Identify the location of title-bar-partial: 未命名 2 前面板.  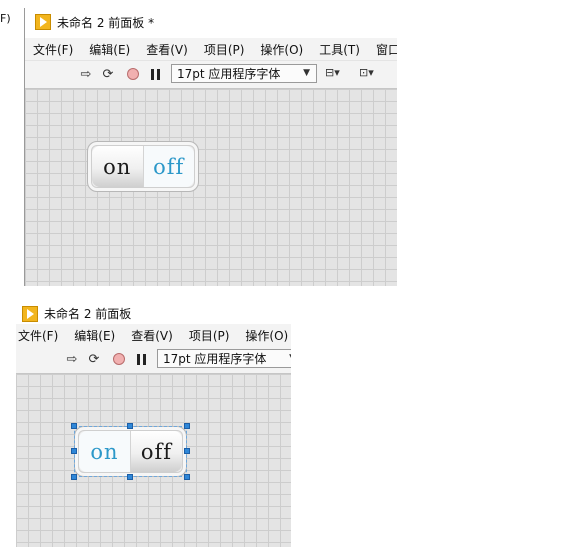
(153, 312).